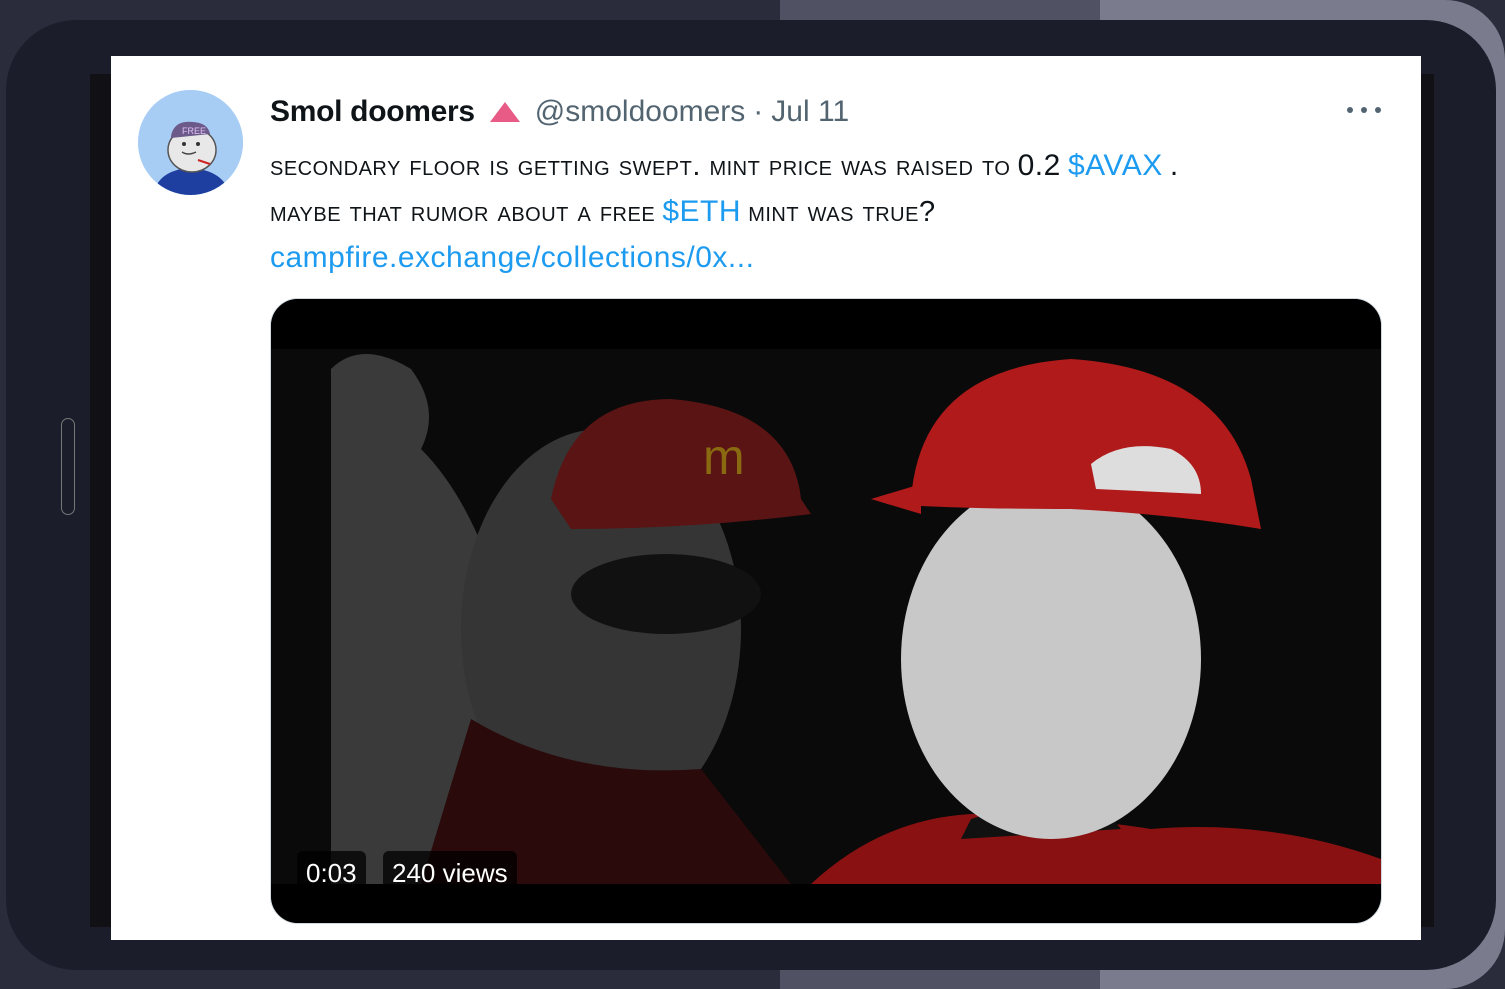 This screenshot has width=1505, height=989. Describe the element at coordinates (724, 457) in the screenshot. I see `svg-text: m` at that location.